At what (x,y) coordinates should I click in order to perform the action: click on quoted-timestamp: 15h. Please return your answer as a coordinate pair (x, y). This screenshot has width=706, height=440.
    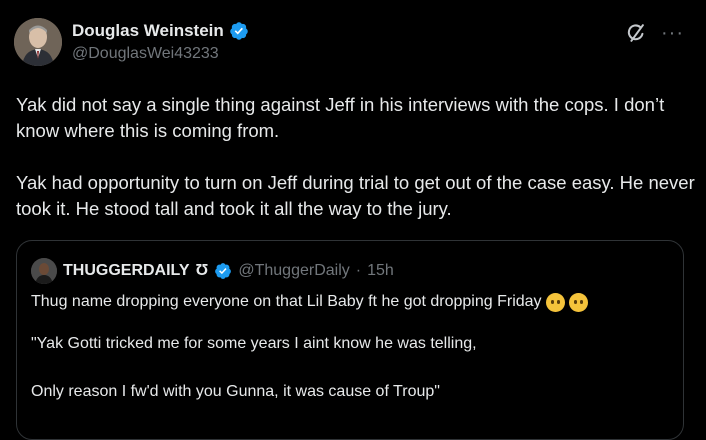
    Looking at the image, I should click on (380, 271).